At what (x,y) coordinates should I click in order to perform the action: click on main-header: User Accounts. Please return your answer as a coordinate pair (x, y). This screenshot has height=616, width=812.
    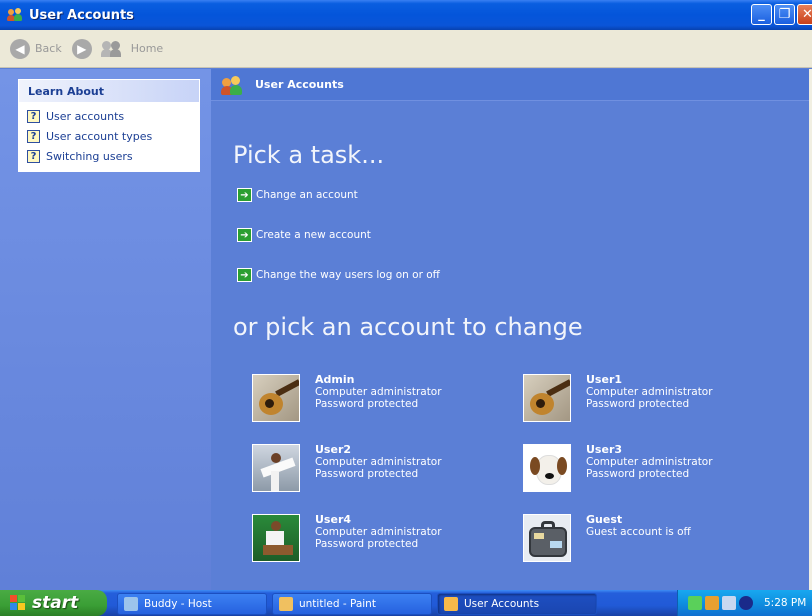
    Looking at the image, I should click on (511, 85).